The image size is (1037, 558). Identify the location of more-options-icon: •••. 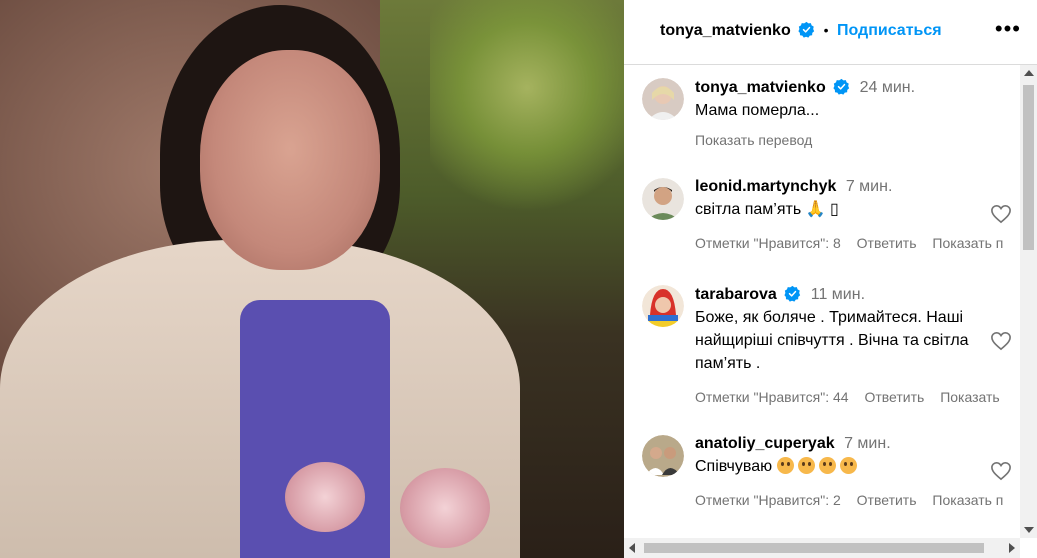
(1008, 29).